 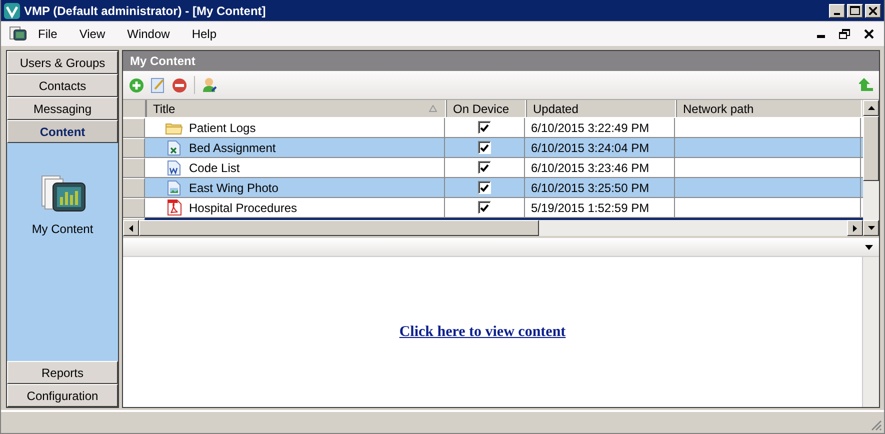 I want to click on table-cell: 6/10/2015 3:25:50 PM, so click(x=590, y=187).